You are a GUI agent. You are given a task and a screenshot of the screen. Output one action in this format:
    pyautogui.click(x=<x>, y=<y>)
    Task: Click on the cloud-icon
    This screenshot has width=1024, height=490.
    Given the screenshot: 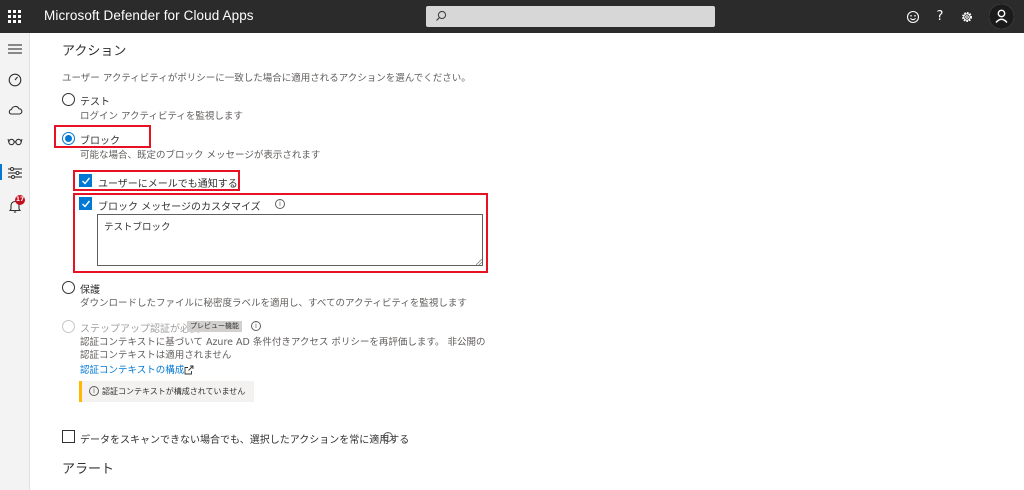 What is the action you would take?
    pyautogui.click(x=15, y=110)
    